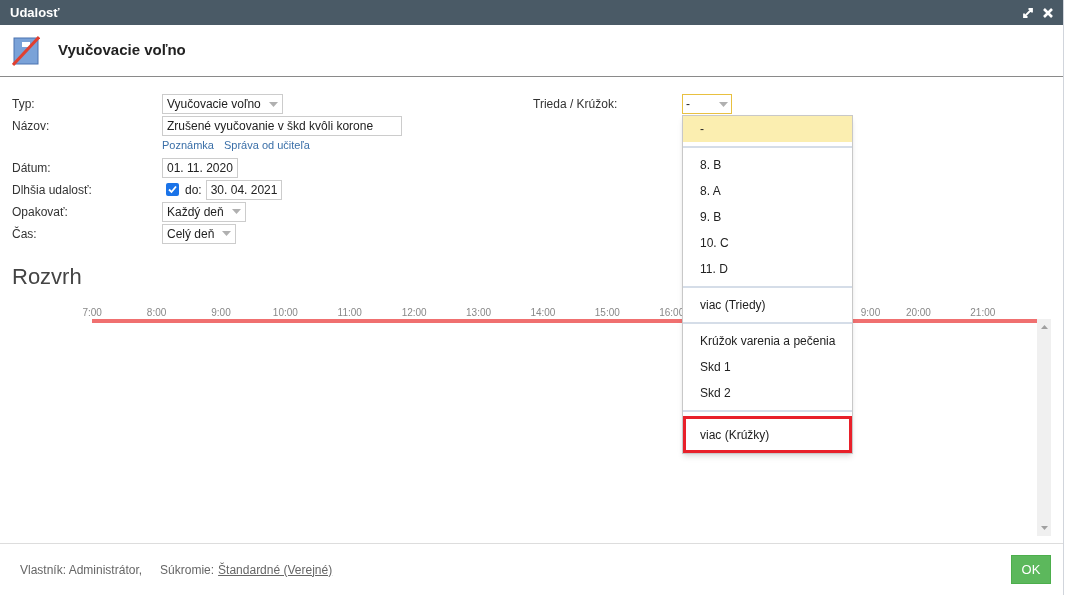  Describe the element at coordinates (767, 341) in the screenshot. I see `menu-item: Krúžok varenia a pečenia` at that location.